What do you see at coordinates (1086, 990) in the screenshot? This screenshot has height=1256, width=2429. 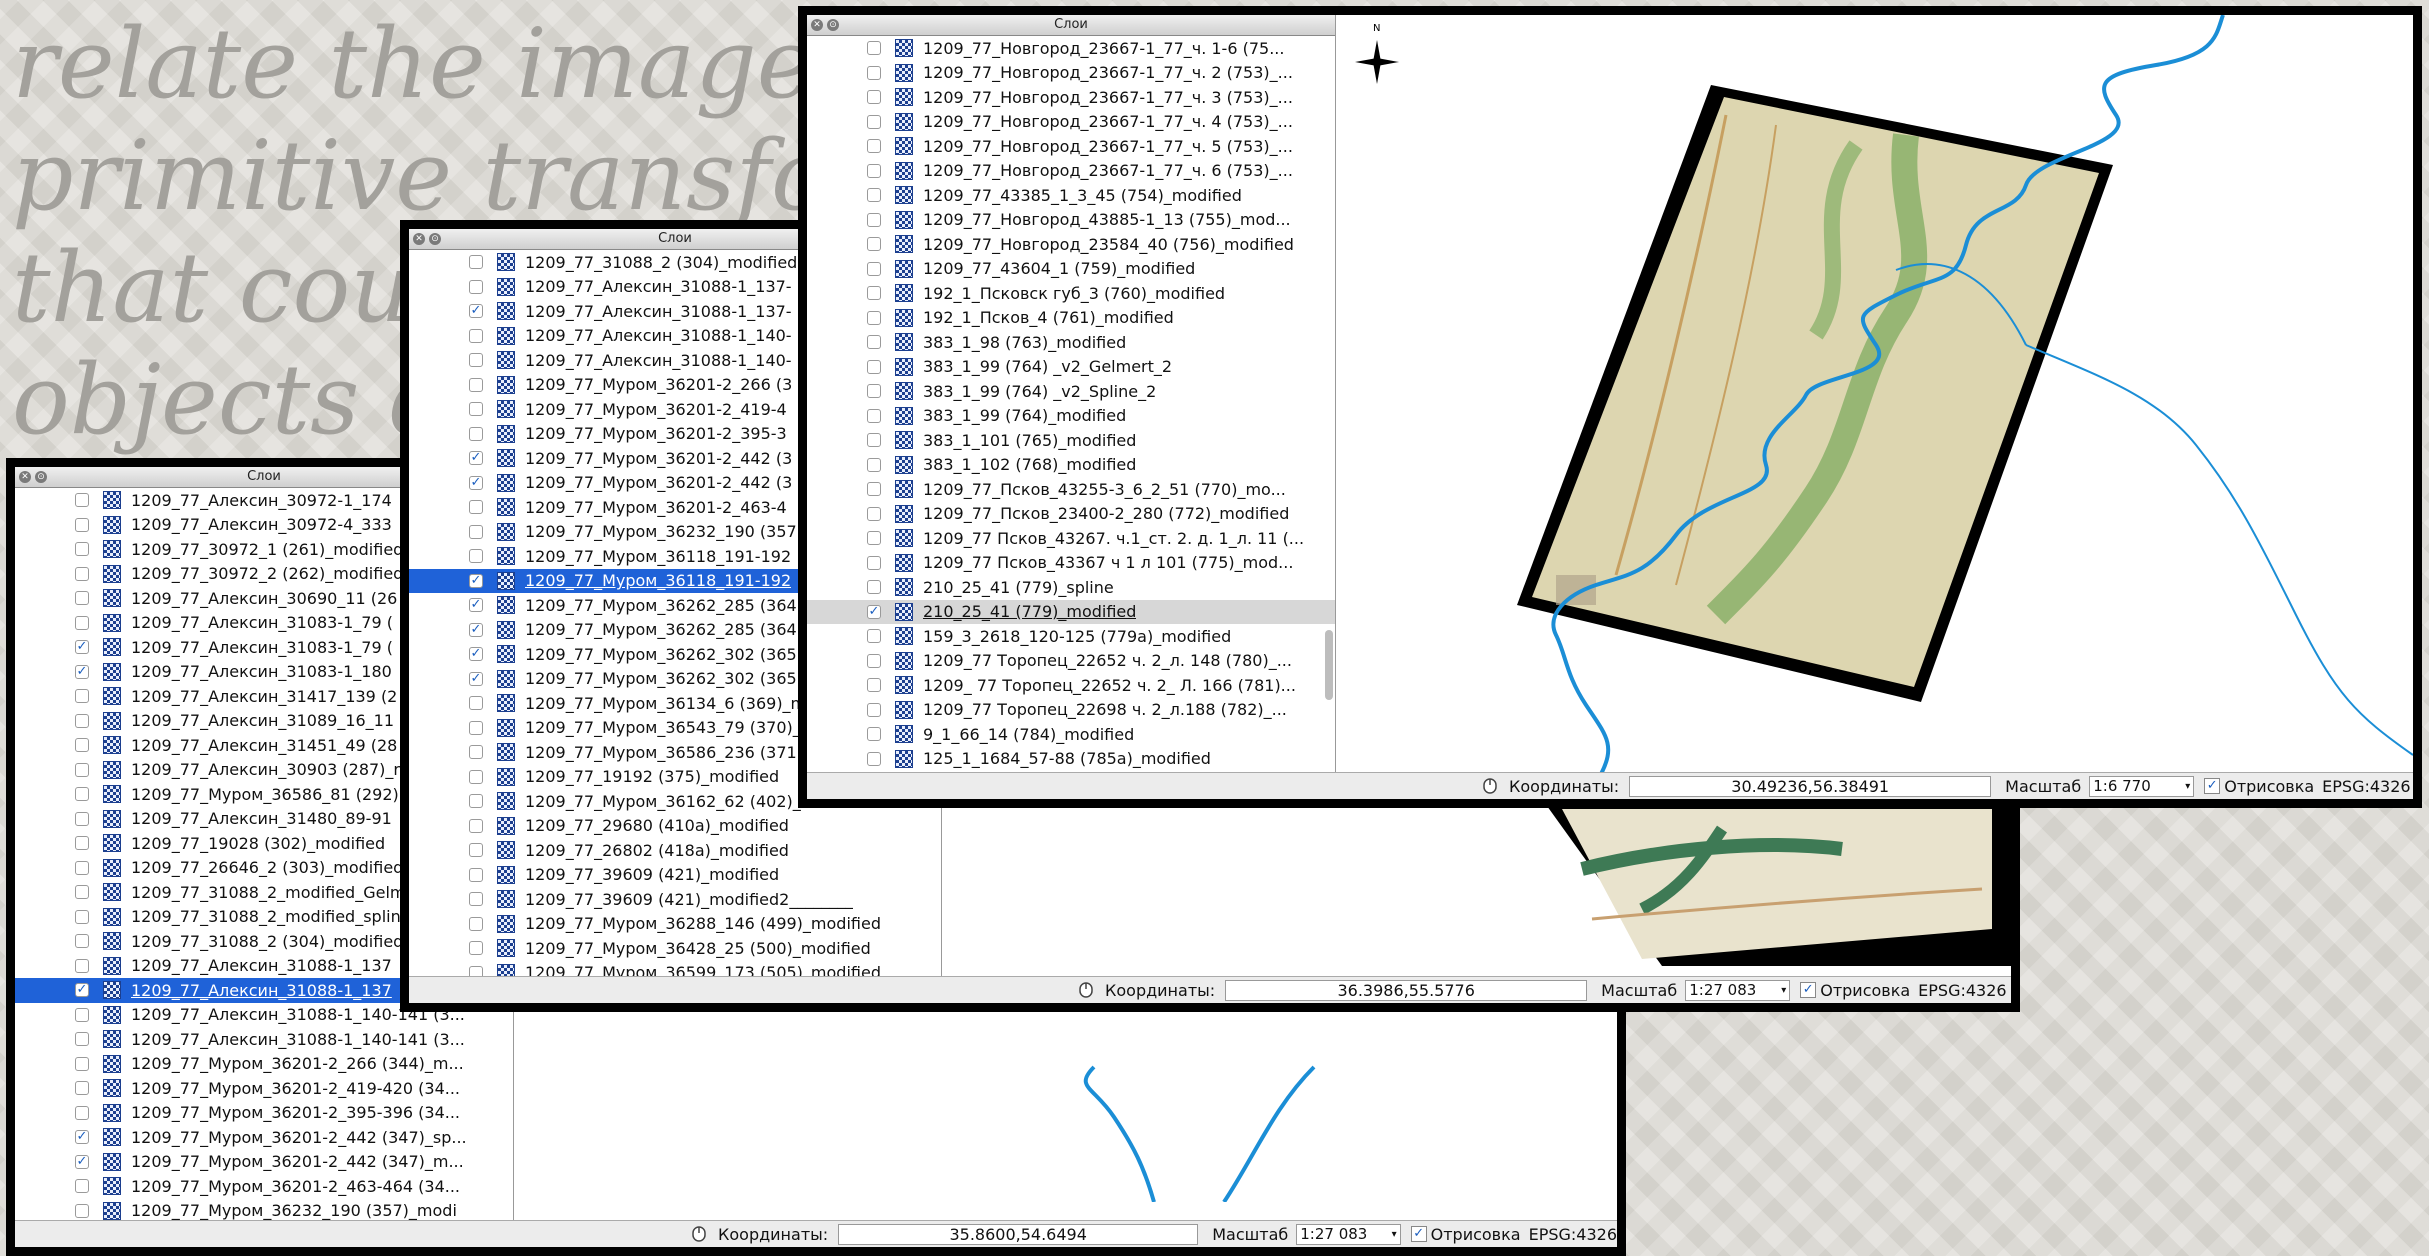 I see `mouse-icon` at bounding box center [1086, 990].